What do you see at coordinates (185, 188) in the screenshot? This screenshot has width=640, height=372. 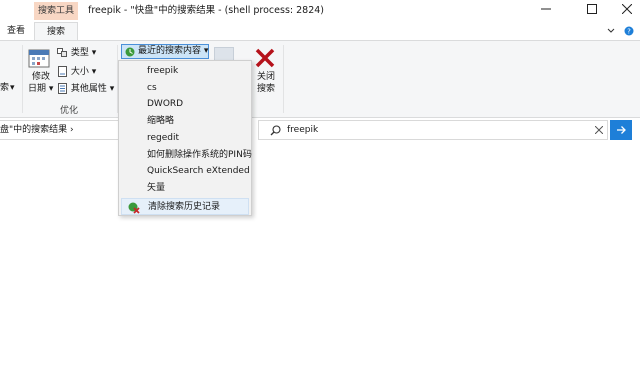 I see `menu-item-recent-search: 矢量` at bounding box center [185, 188].